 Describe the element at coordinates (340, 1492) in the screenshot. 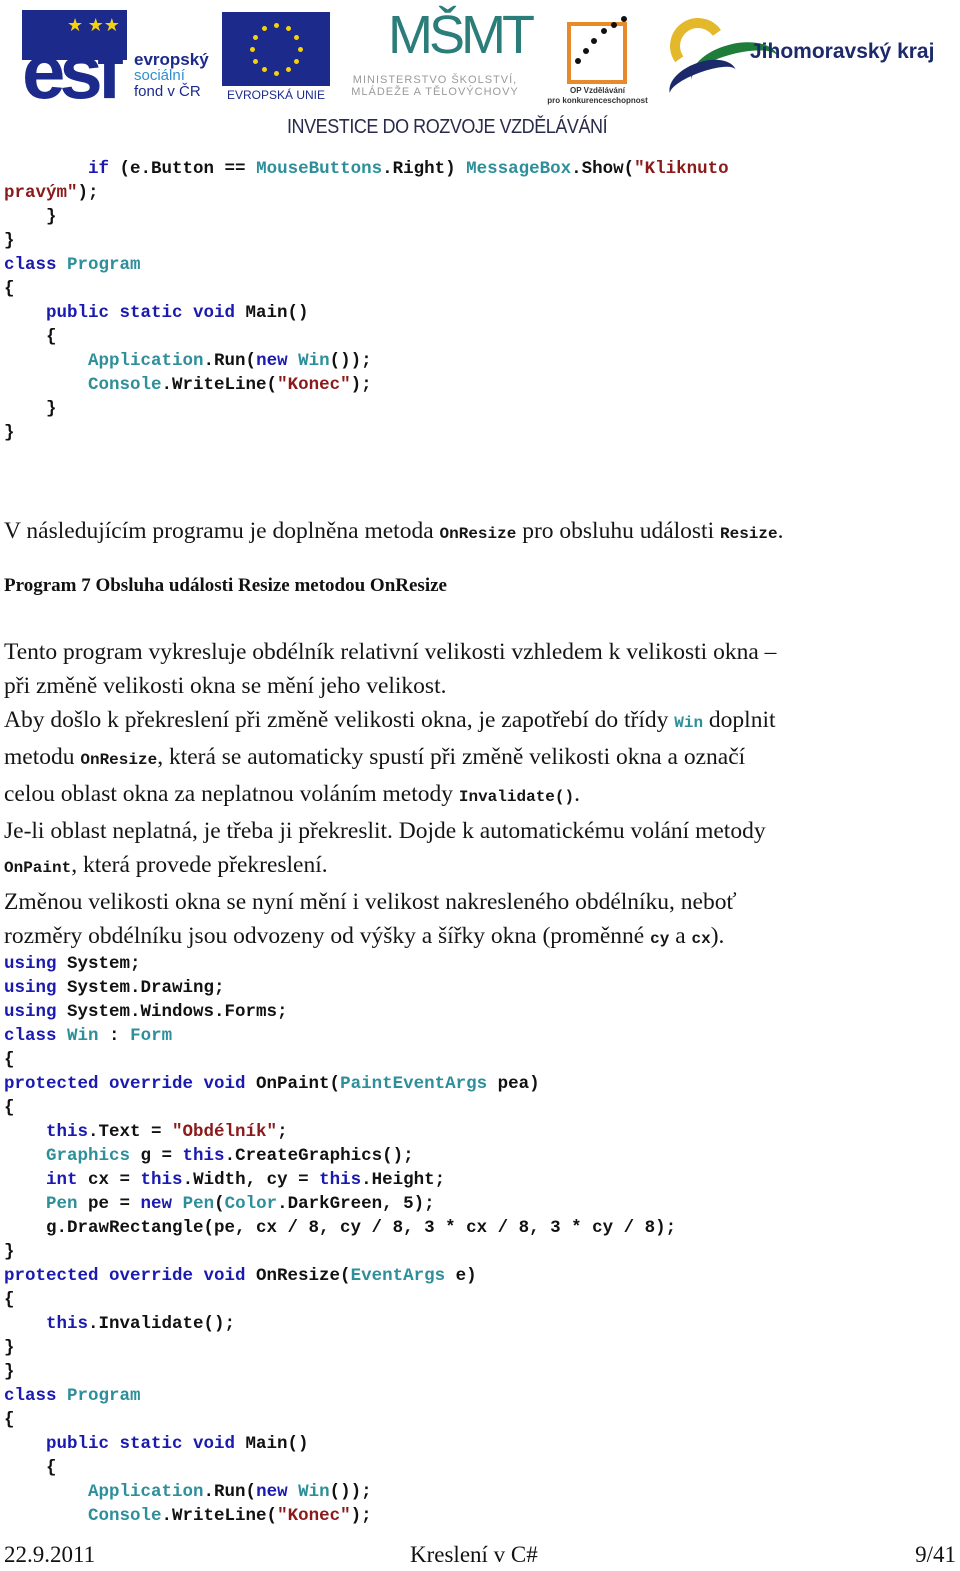

I see `code-line: Application.Run(new Win());` at that location.